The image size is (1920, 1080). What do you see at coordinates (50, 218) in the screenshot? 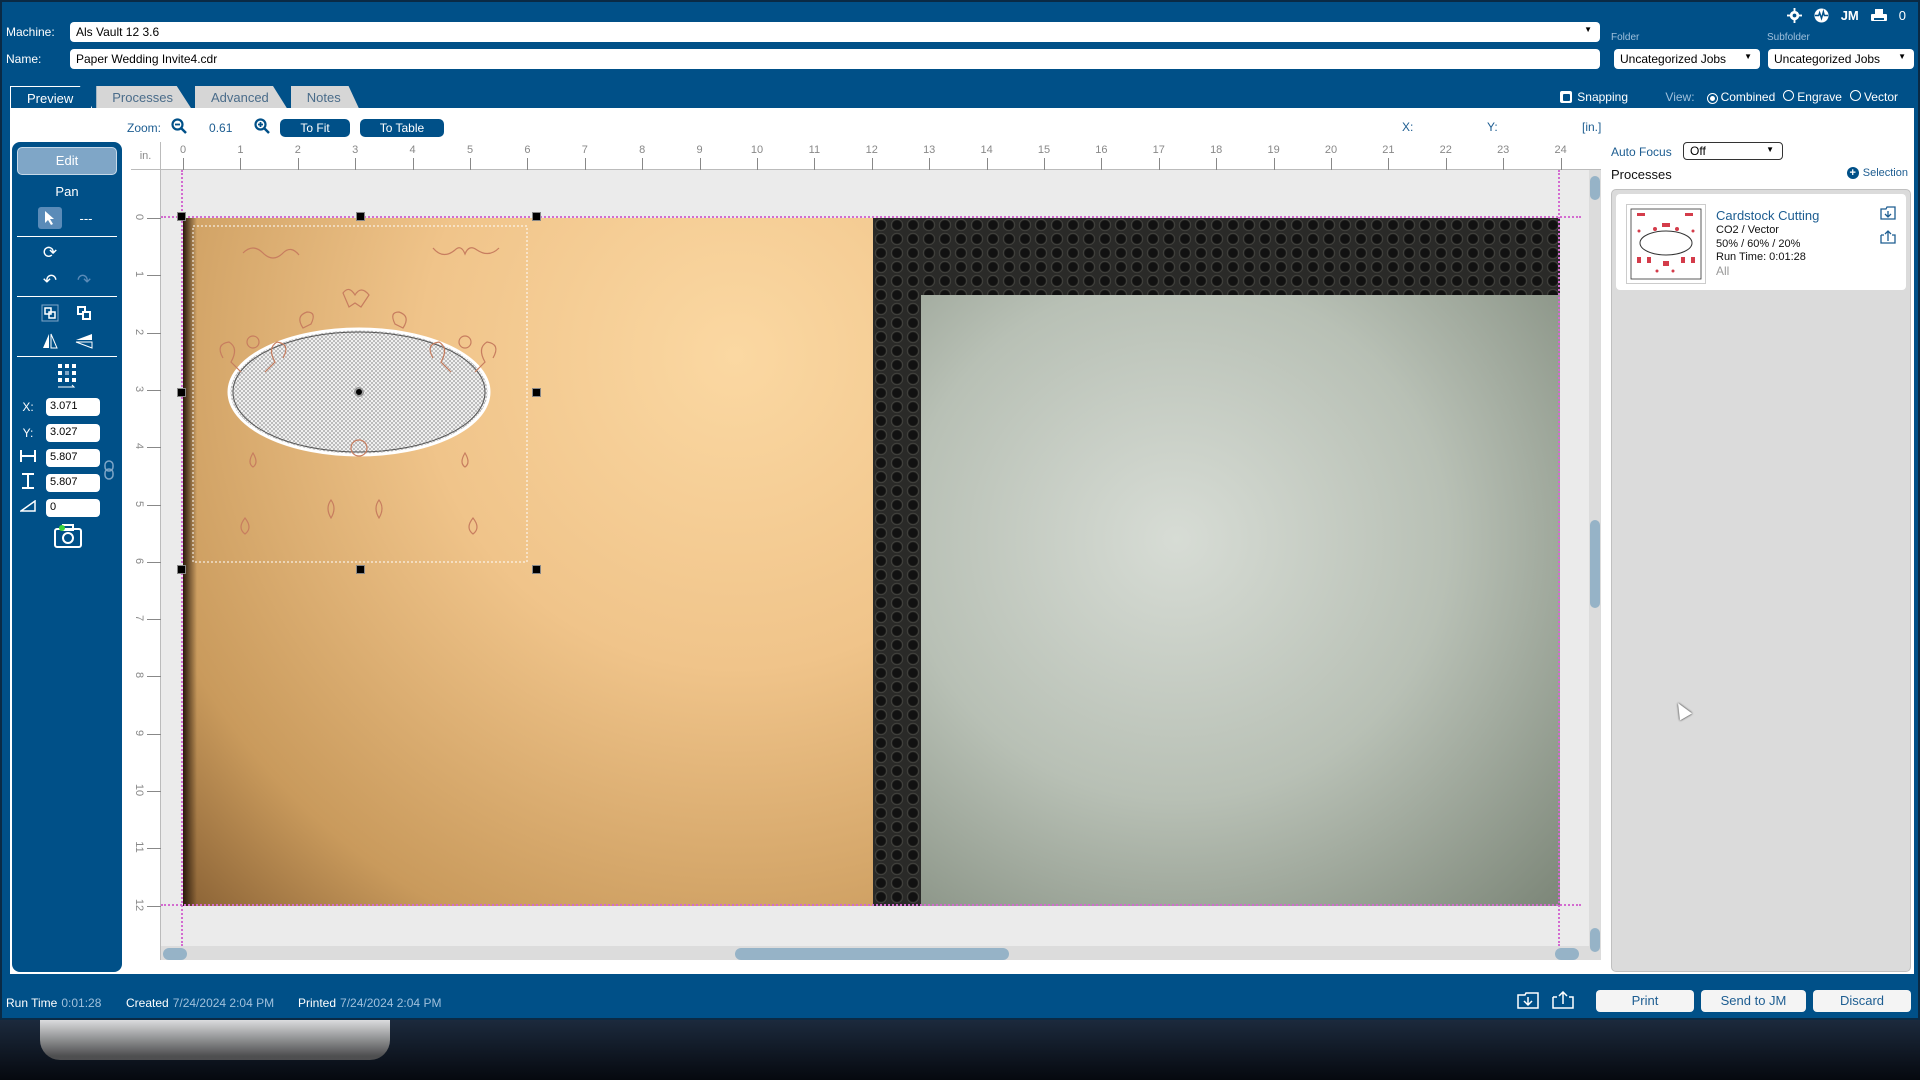
I see `select-arrow-icon` at bounding box center [50, 218].